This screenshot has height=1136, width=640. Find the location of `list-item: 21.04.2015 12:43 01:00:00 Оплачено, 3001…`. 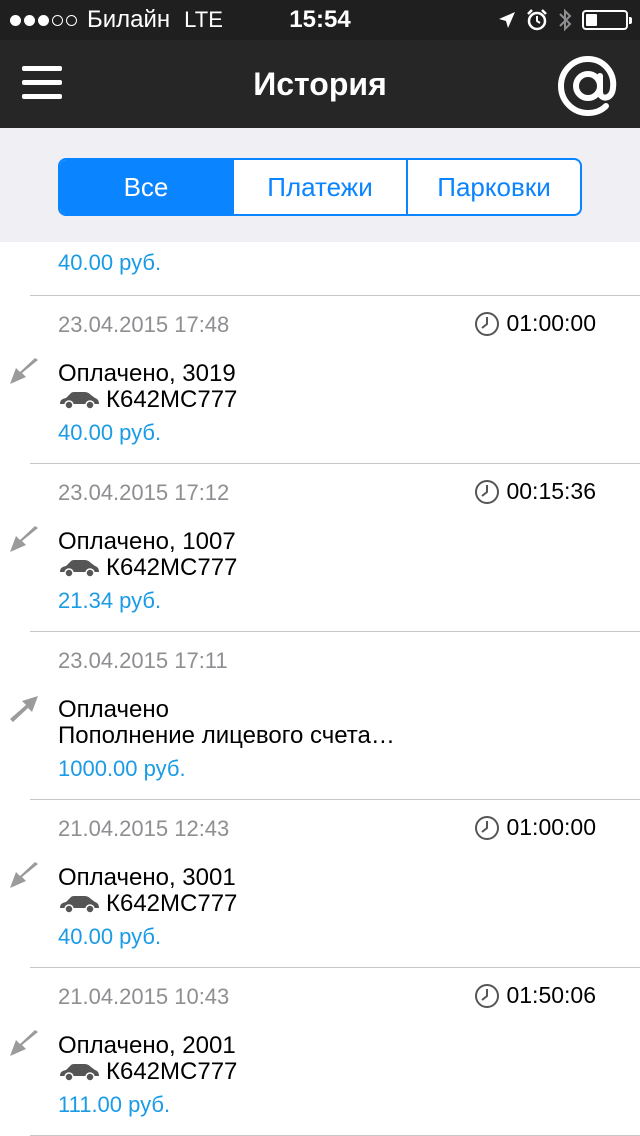

list-item: 21.04.2015 12:43 01:00:00 Оплачено, 3001… is located at coordinates (320, 884).